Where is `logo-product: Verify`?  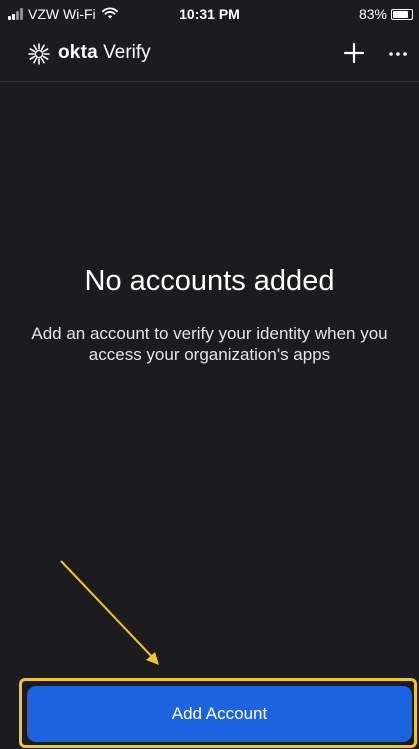
logo-product: Verify is located at coordinates (127, 52).